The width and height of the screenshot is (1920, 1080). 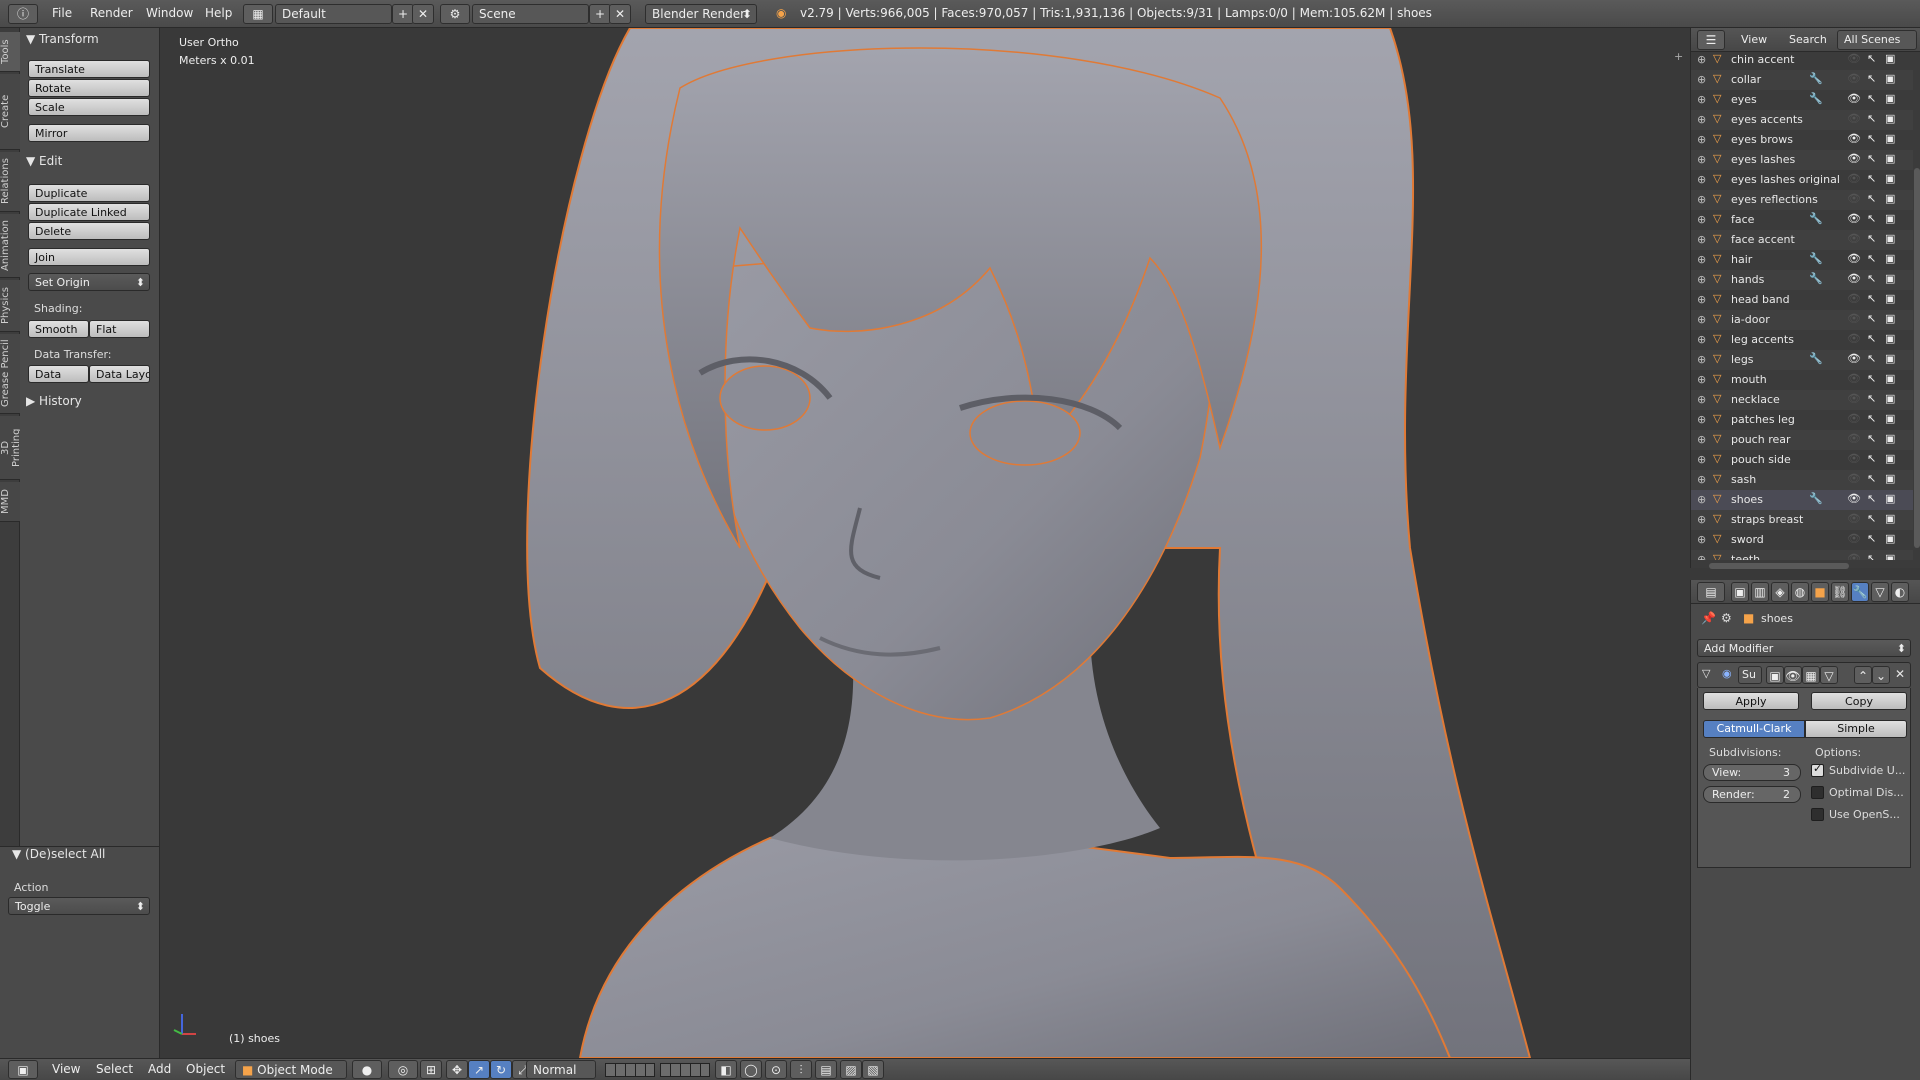 I want to click on outliner-item: ⊕ ▽ eyes brows 👁 ↖ ▣, so click(x=1802, y=140).